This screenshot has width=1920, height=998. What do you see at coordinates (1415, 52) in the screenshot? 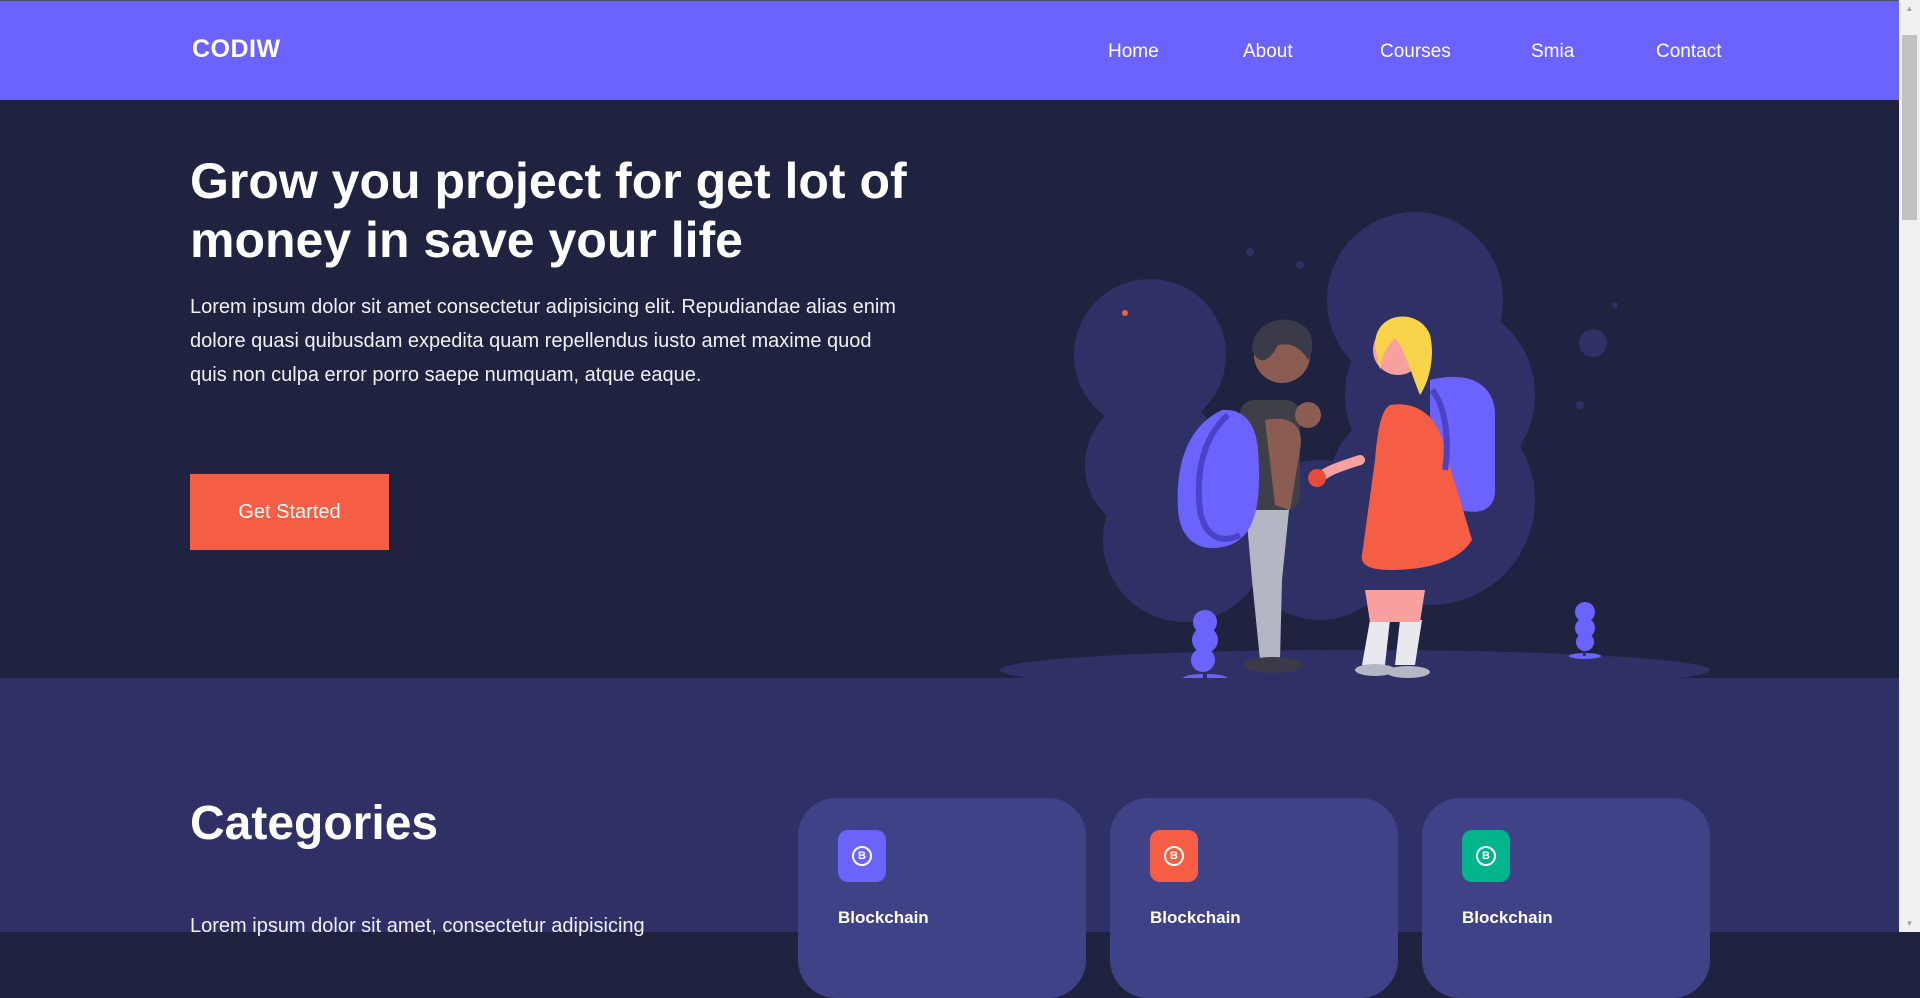
I see `nav-link-courses: Courses` at bounding box center [1415, 52].